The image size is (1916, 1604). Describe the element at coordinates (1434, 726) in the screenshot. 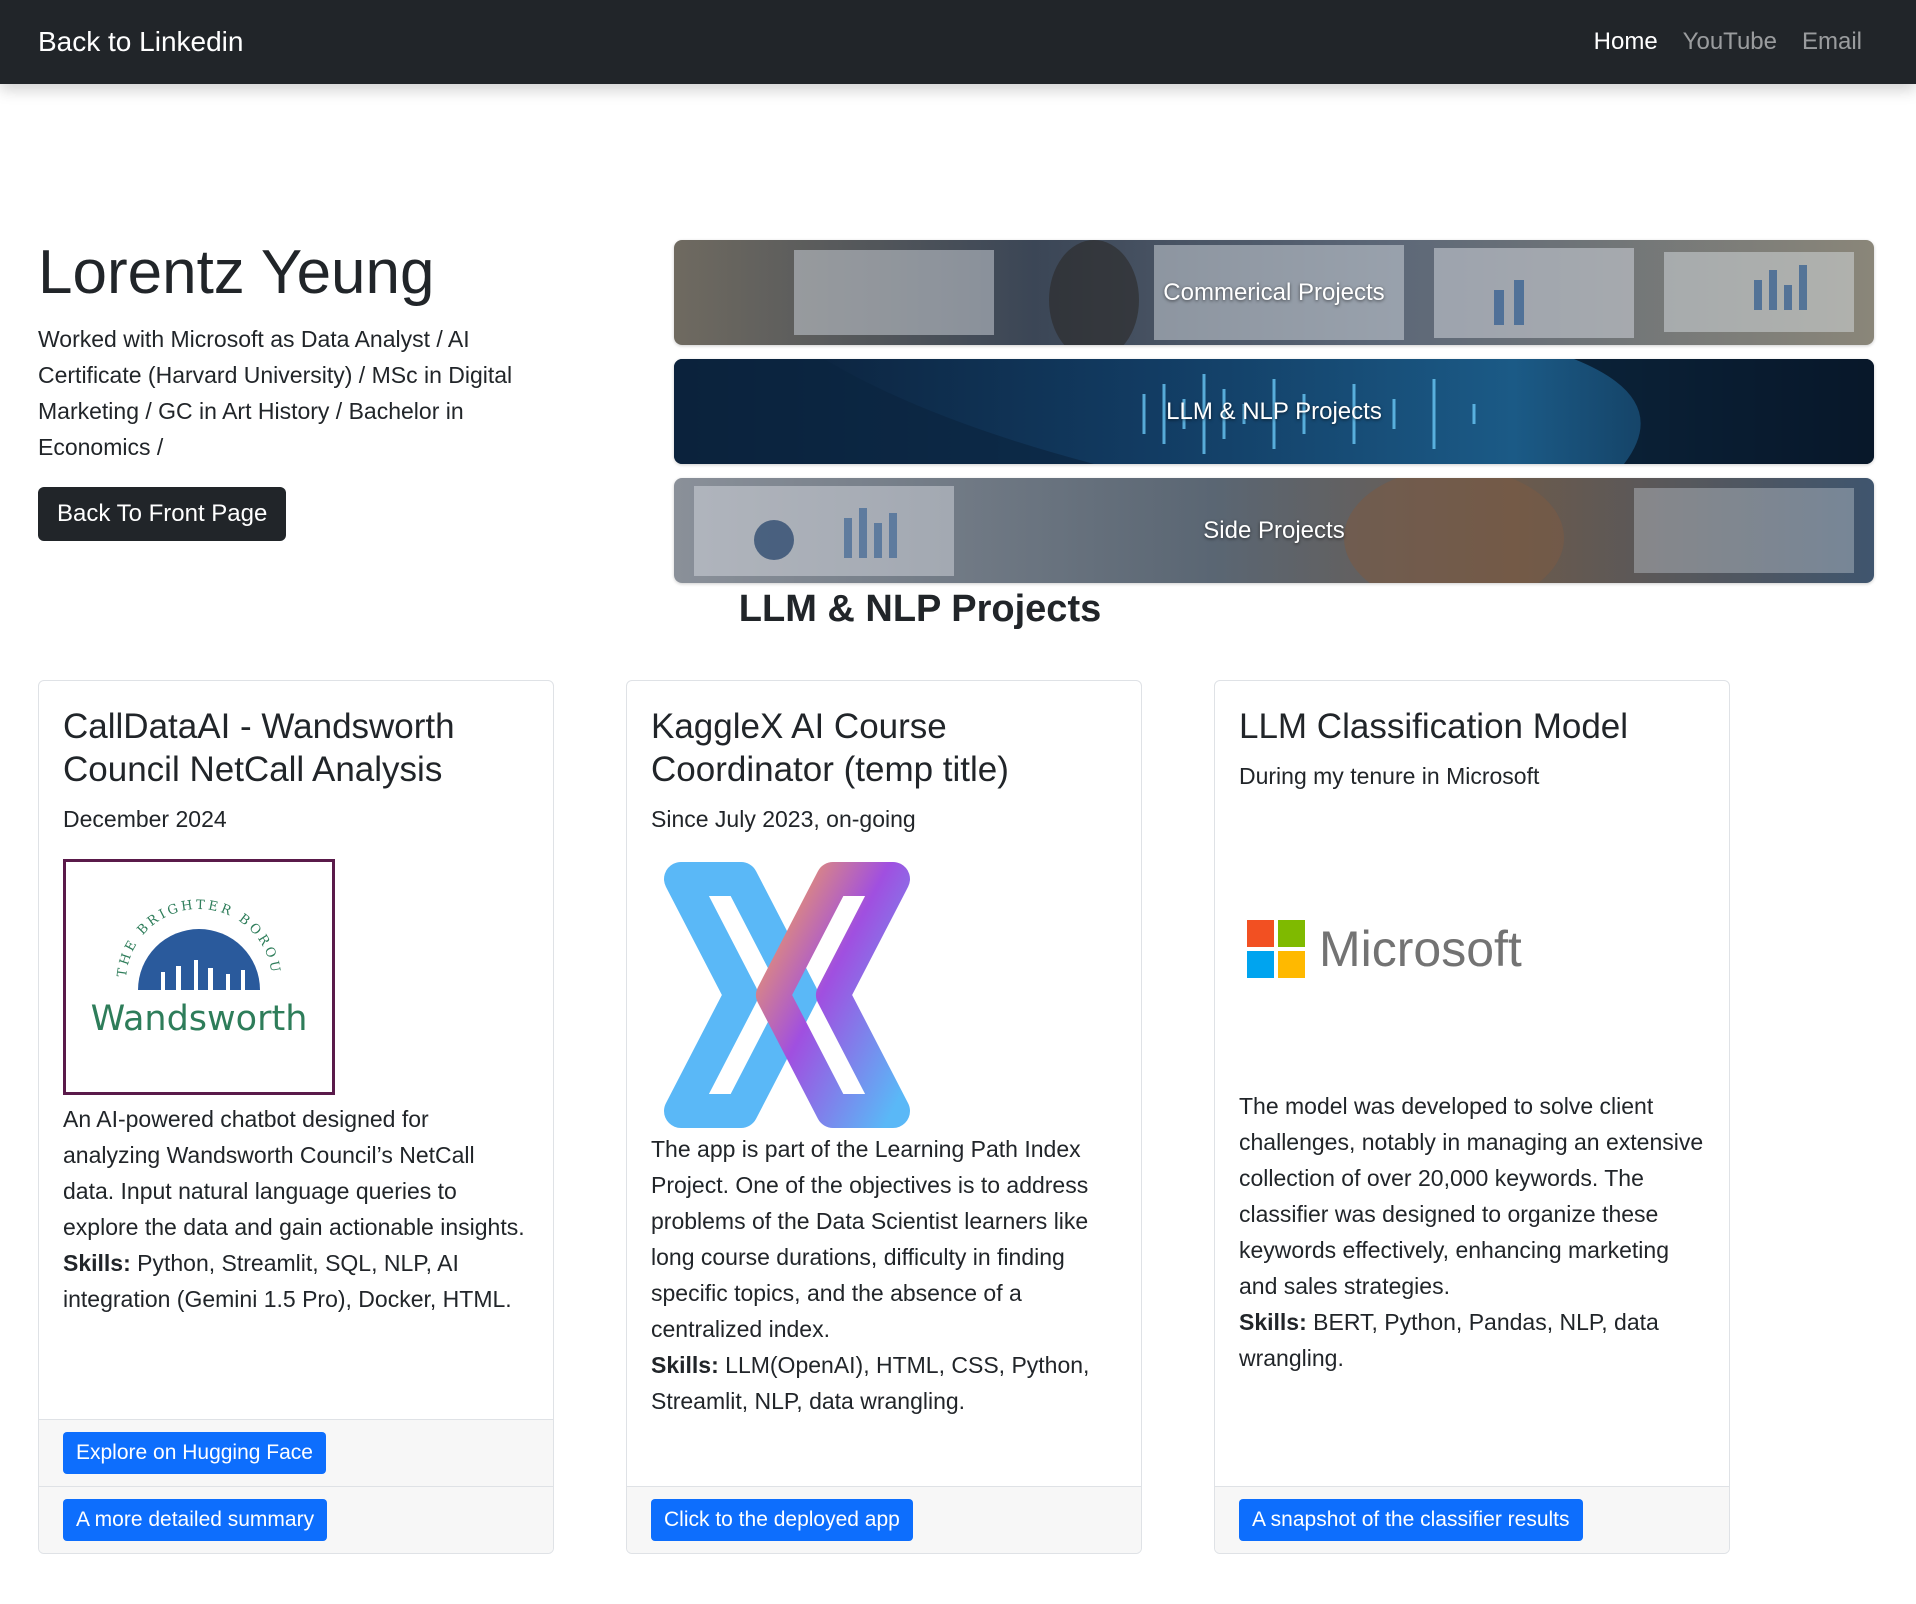

I see `card-title: LLM Classification Model` at that location.